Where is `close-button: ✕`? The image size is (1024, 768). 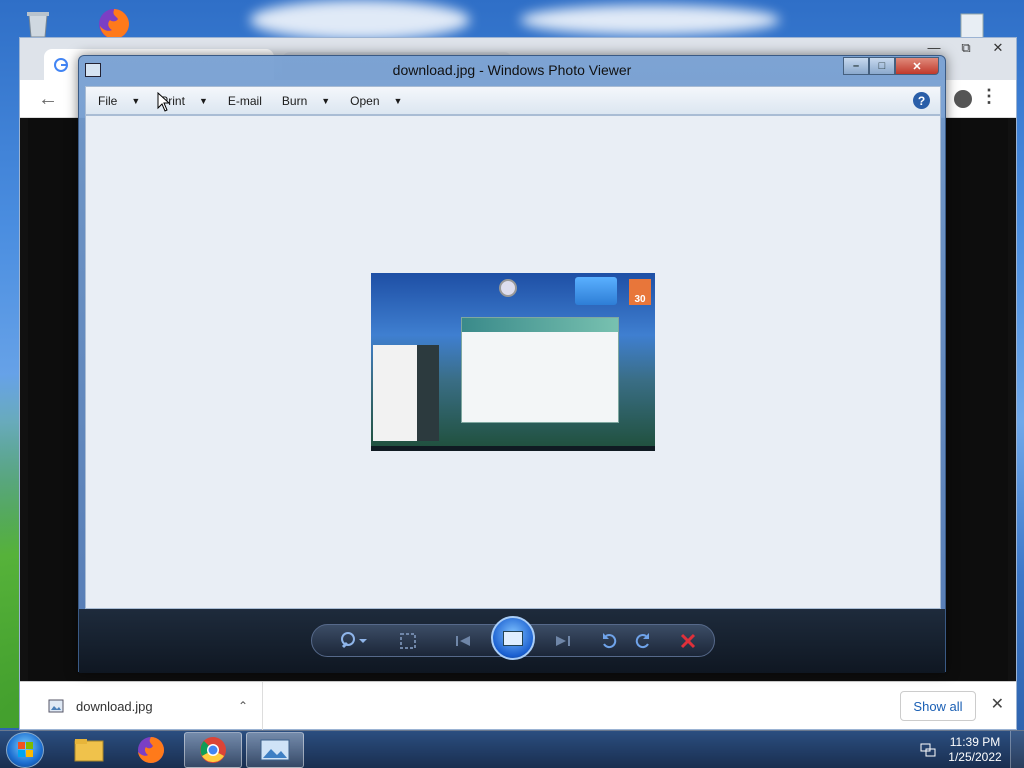
close-button: ✕ is located at coordinates (917, 66).